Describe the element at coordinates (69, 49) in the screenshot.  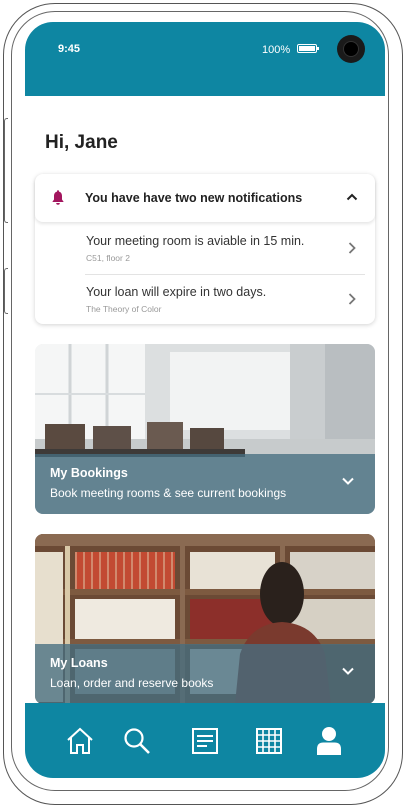
I see `status-time: 9:45` at that location.